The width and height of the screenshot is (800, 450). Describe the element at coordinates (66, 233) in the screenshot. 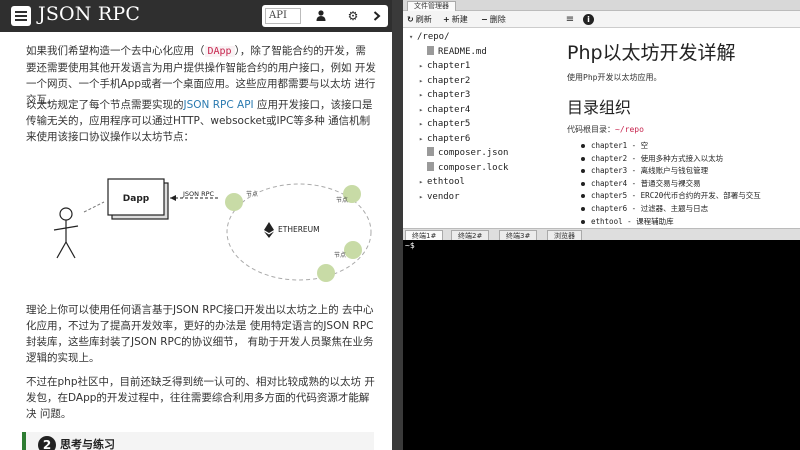

I see `user-figure` at that location.